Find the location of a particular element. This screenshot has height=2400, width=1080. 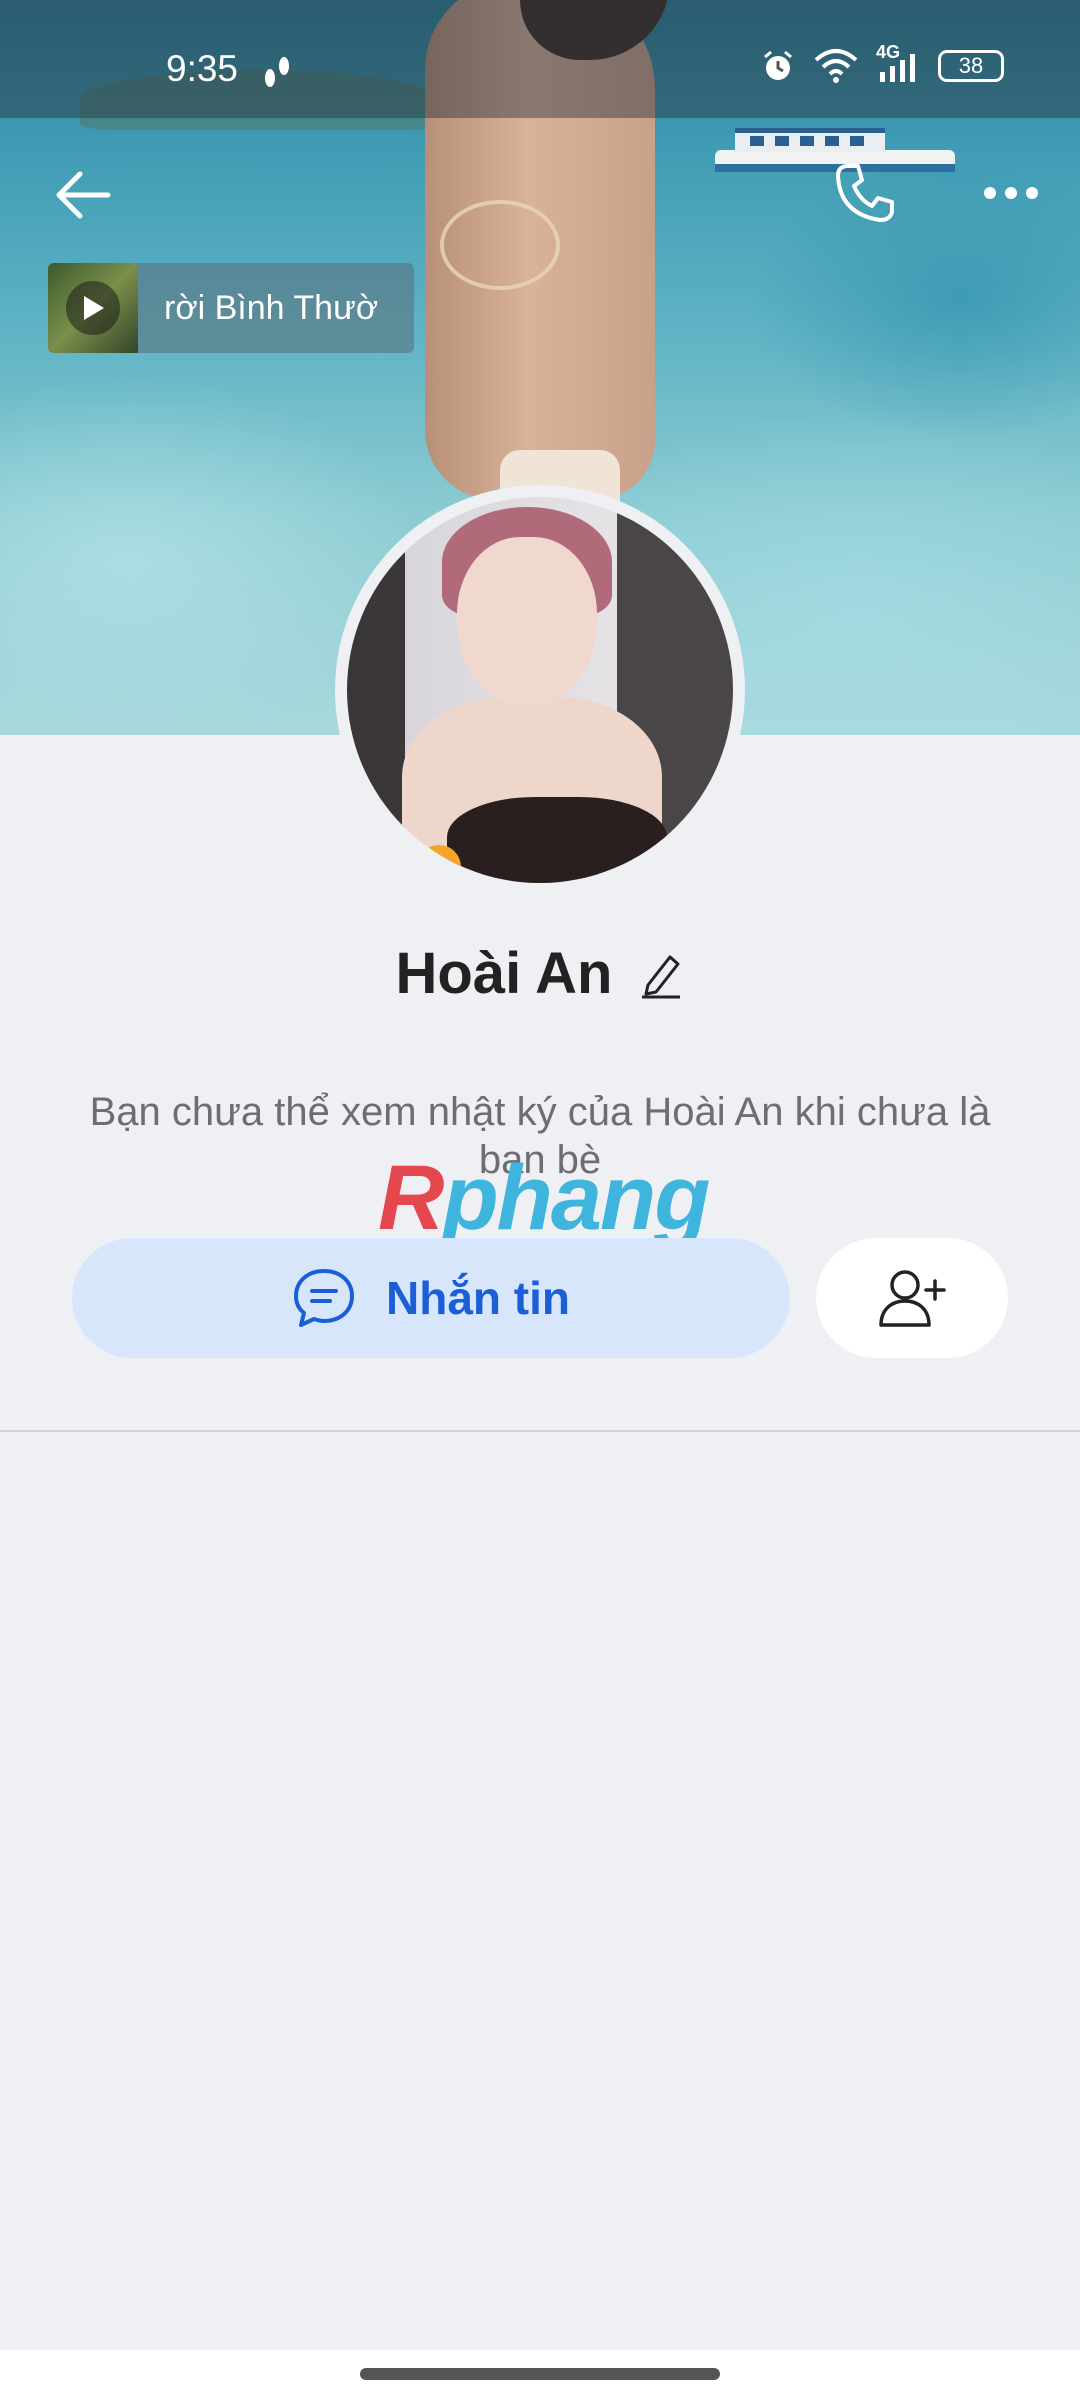

status-time: 9:35 is located at coordinates (202, 68).